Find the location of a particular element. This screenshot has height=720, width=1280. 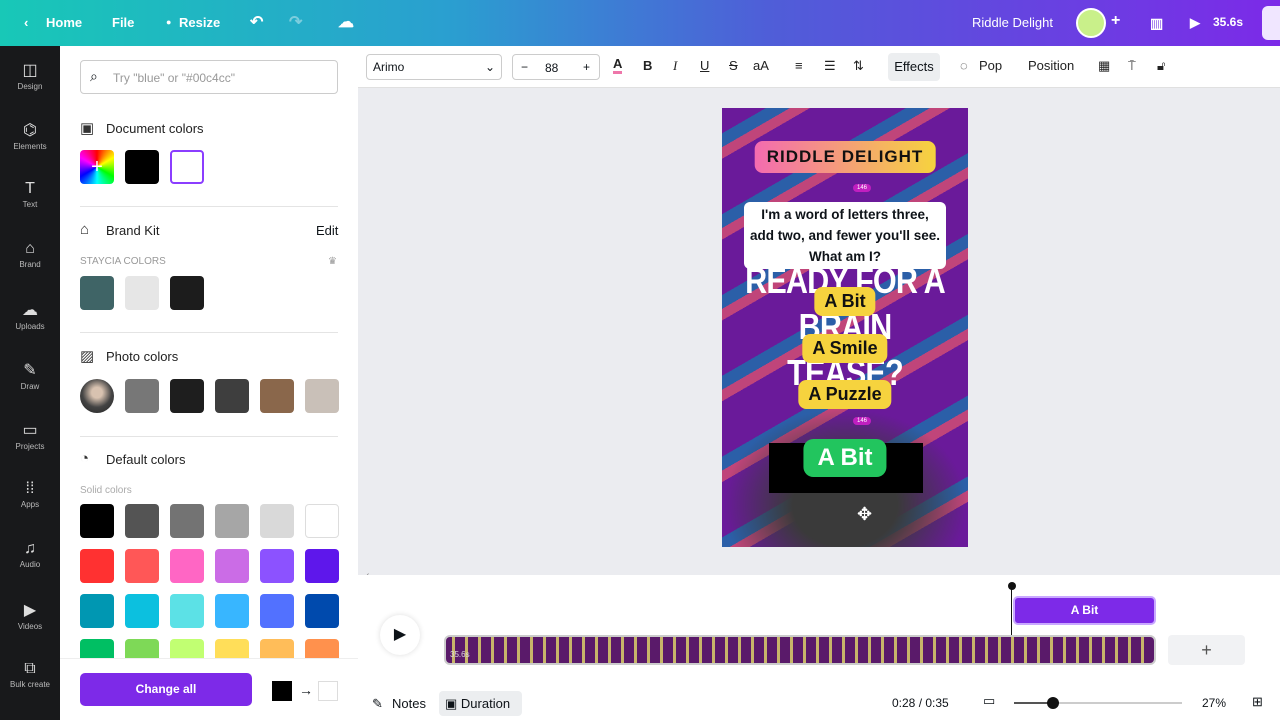

sidebar-item-videos: ▶ Videos is located at coordinates (30, 615).